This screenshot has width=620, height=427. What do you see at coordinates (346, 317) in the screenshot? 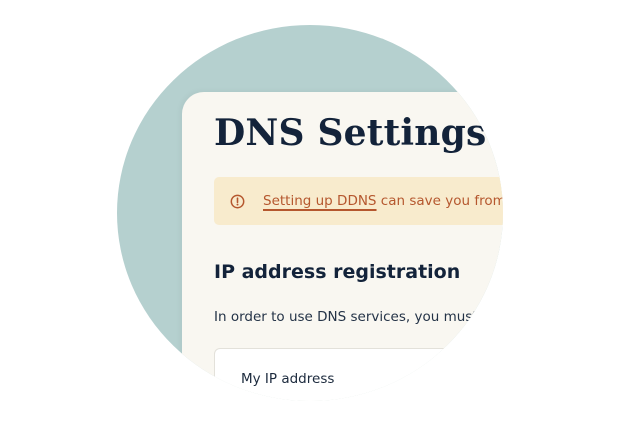
I see `ip-registration-description: In order to use DNS services, you must` at bounding box center [346, 317].